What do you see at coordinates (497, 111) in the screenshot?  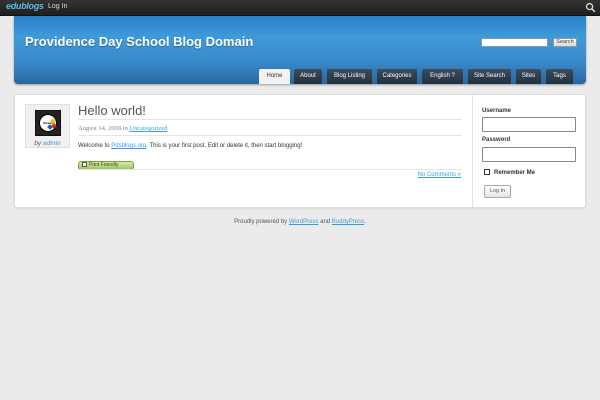 I see `username-label: Username` at bounding box center [497, 111].